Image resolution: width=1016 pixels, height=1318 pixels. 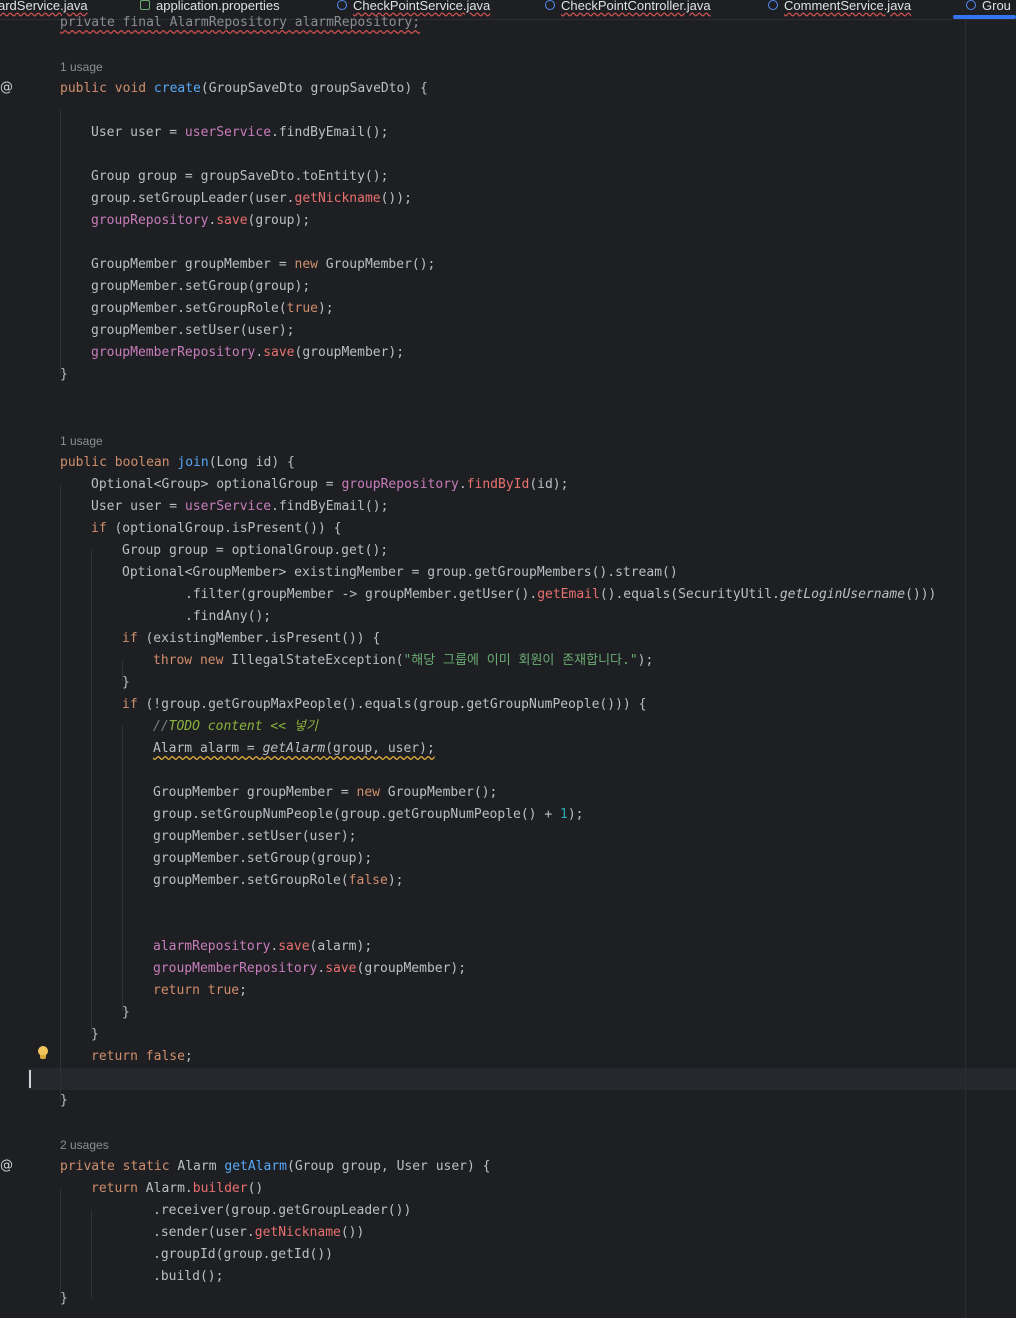 What do you see at coordinates (259, 1232) in the screenshot?
I see `code-line: .sender(user.getNickname())` at bounding box center [259, 1232].